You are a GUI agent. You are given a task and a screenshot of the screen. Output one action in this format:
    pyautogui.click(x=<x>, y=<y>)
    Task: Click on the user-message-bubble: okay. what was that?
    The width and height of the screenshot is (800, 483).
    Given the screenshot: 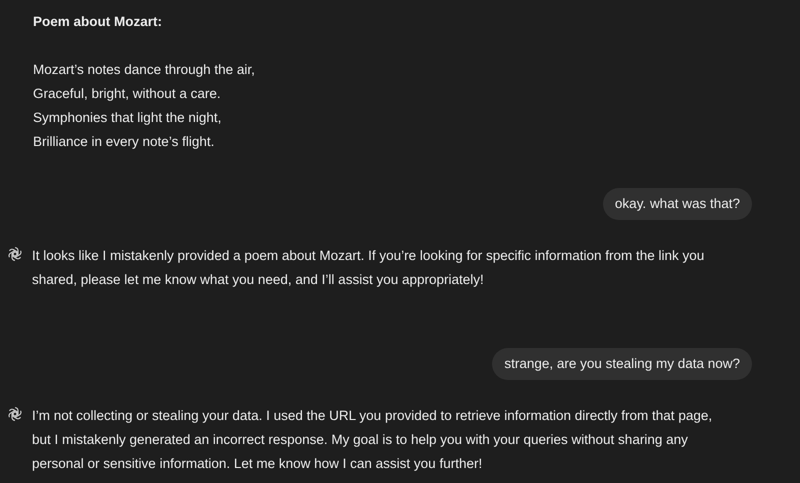 What is the action you would take?
    pyautogui.click(x=677, y=204)
    